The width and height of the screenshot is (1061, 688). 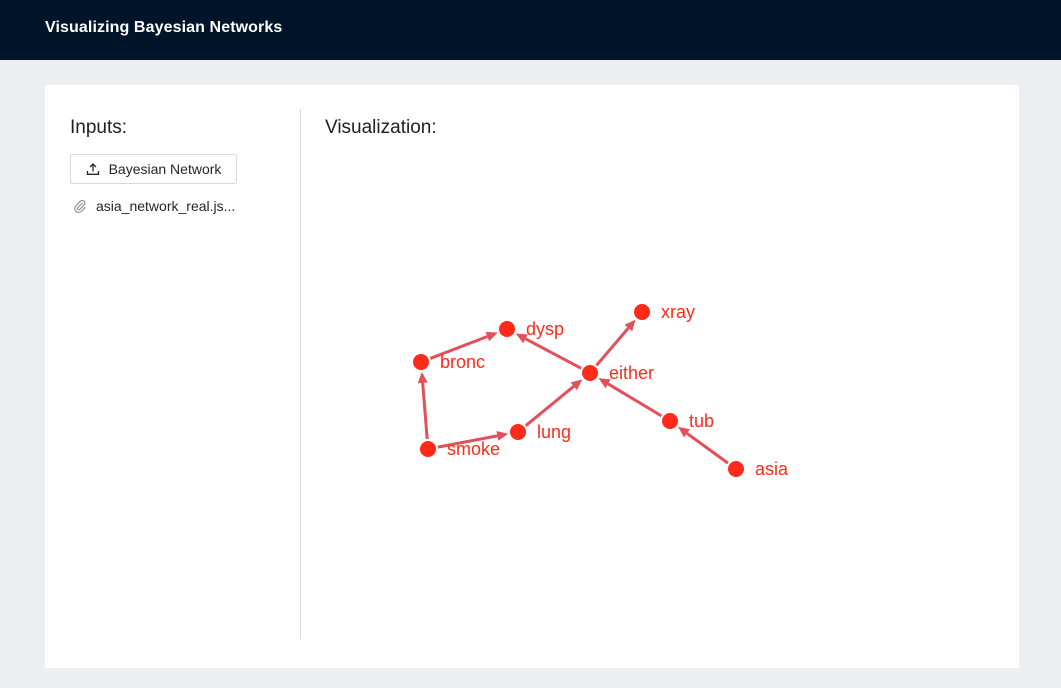 I want to click on node-label: smoke, so click(x=473, y=449).